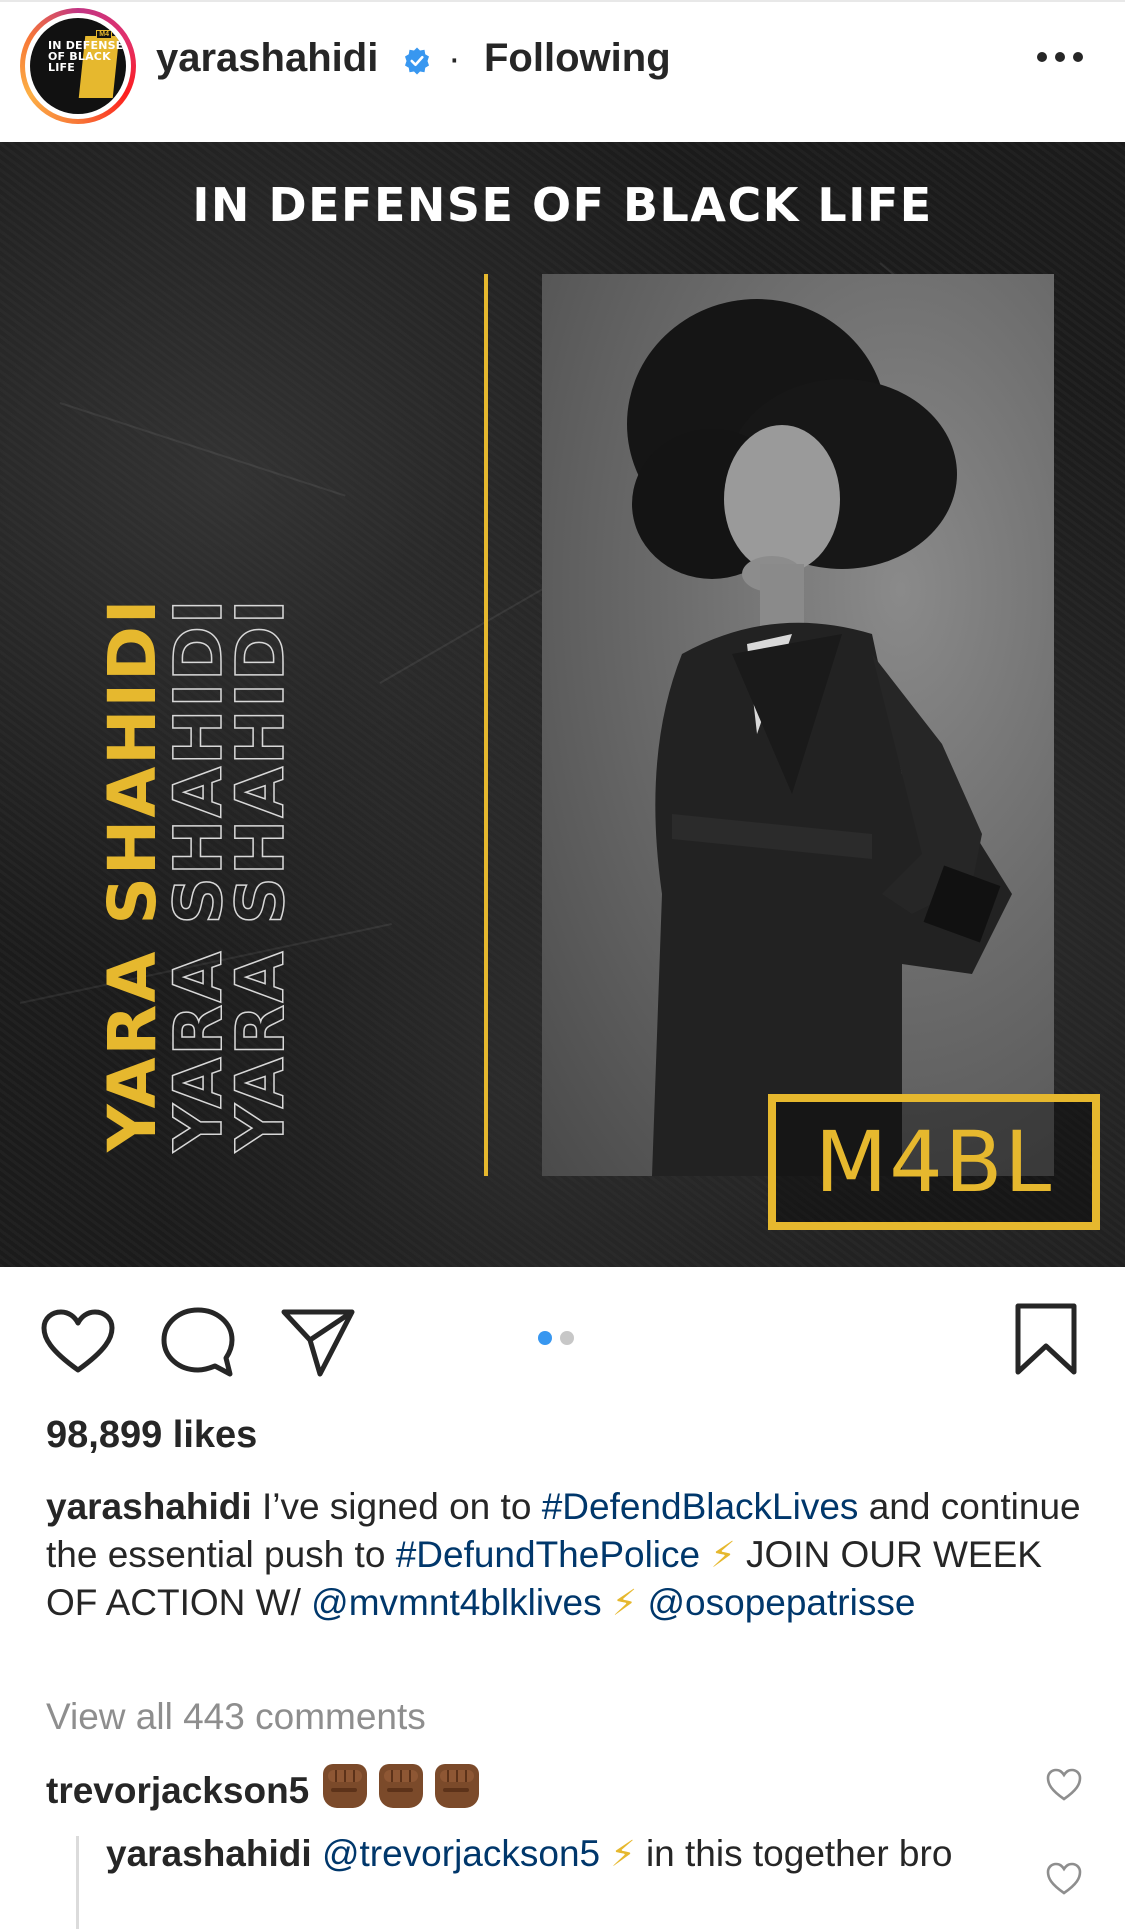 This screenshot has width=1125, height=1929. I want to click on reply-thread-line, so click(77, 1882).